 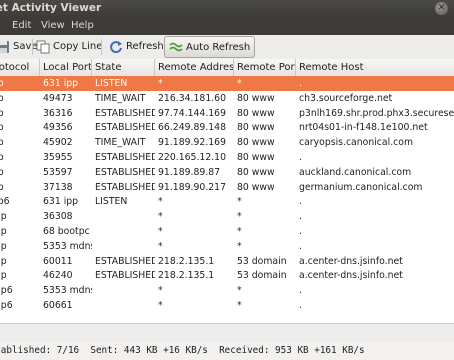 I want to click on cell-remote-address: 97.74.144.169, so click(x=192, y=113).